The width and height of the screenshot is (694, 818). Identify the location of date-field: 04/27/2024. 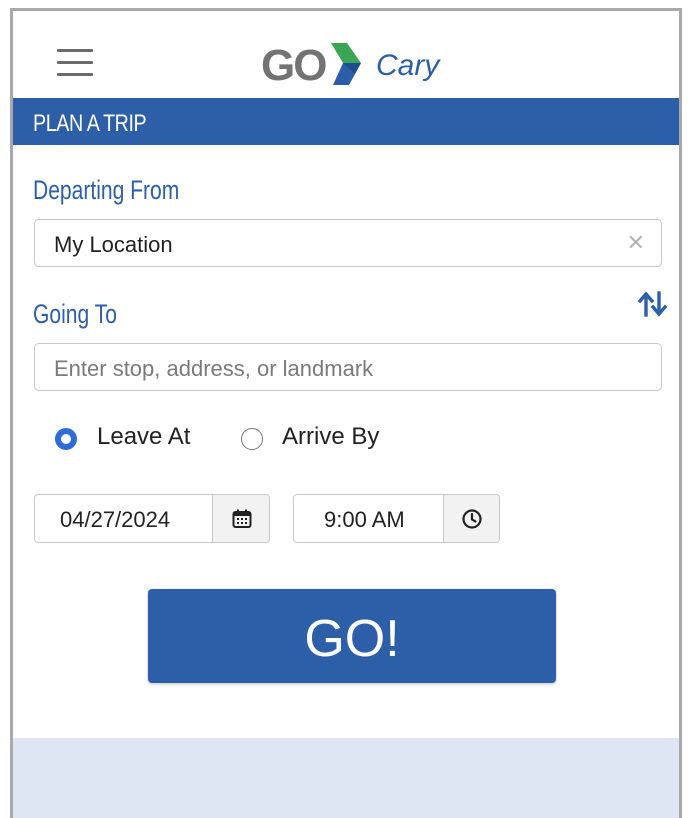
(152, 518).